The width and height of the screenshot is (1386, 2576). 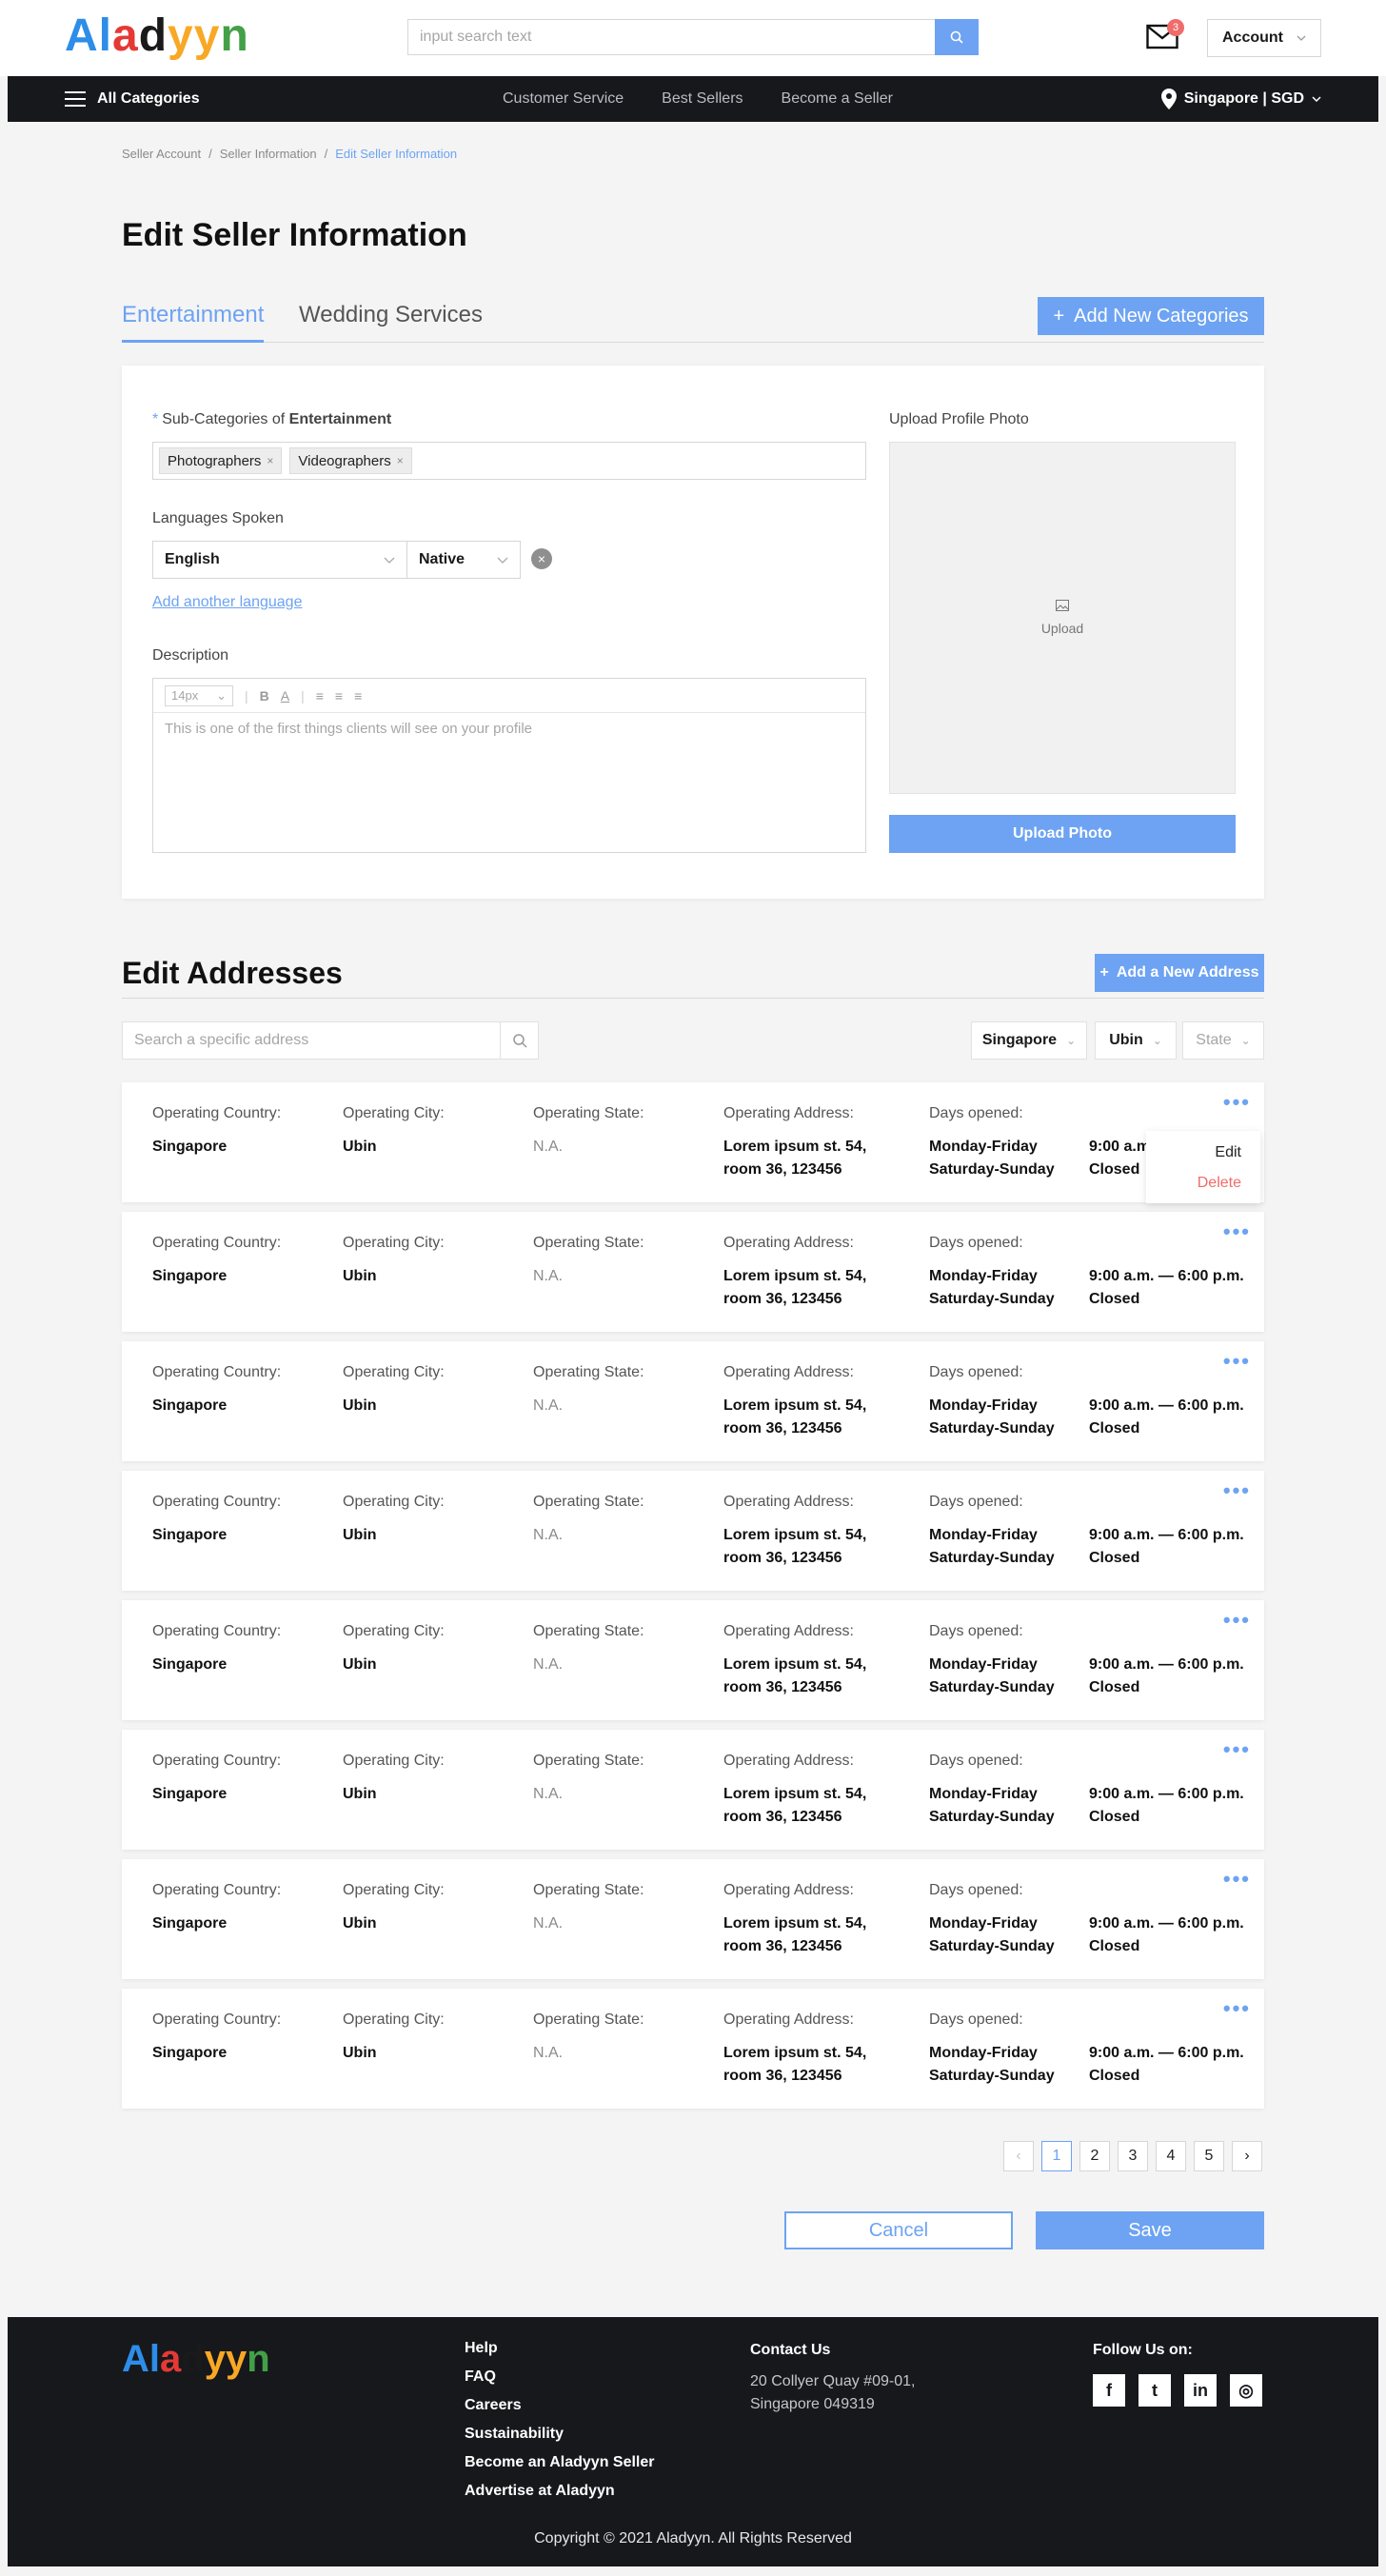 What do you see at coordinates (1316, 99) in the screenshot?
I see `chevron-down-icon` at bounding box center [1316, 99].